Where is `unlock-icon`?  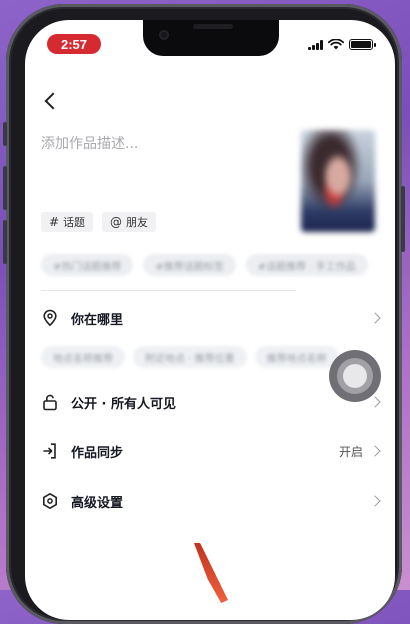
unlock-icon is located at coordinates (50, 402).